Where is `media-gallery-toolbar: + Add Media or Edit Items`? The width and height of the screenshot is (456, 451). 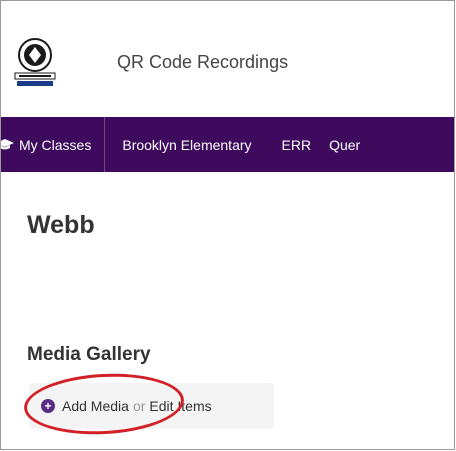
media-gallery-toolbar: + Add Media or Edit Items is located at coordinates (151, 406).